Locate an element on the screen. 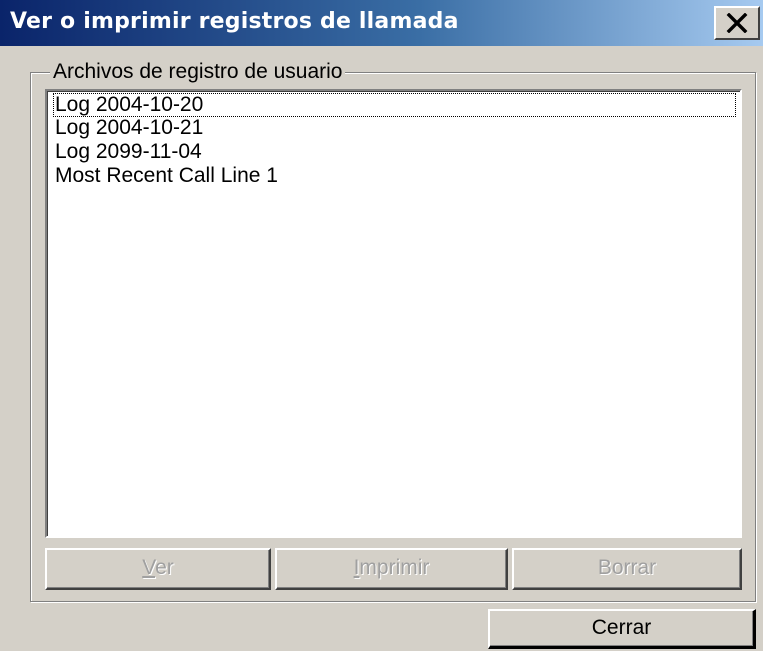 The image size is (763, 651). ver-mnemonic: V is located at coordinates (149, 567).